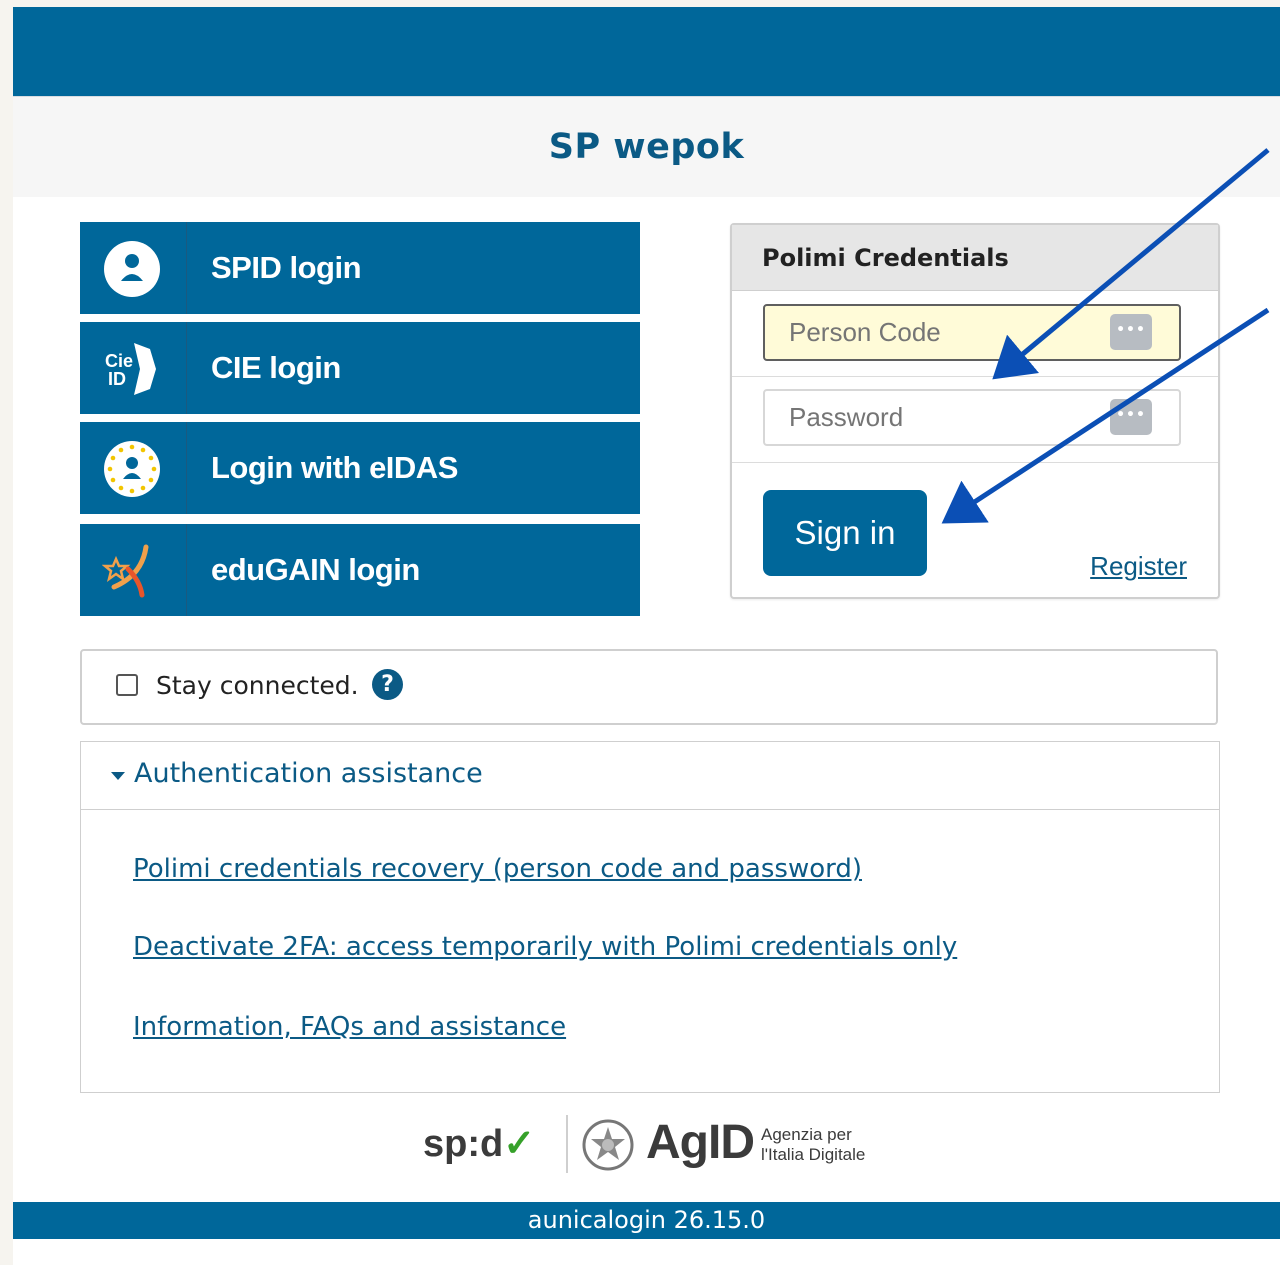 This screenshot has width=1280, height=1265. I want to click on faq-assistance-link: Information, FAQs and assistance, so click(349, 1027).